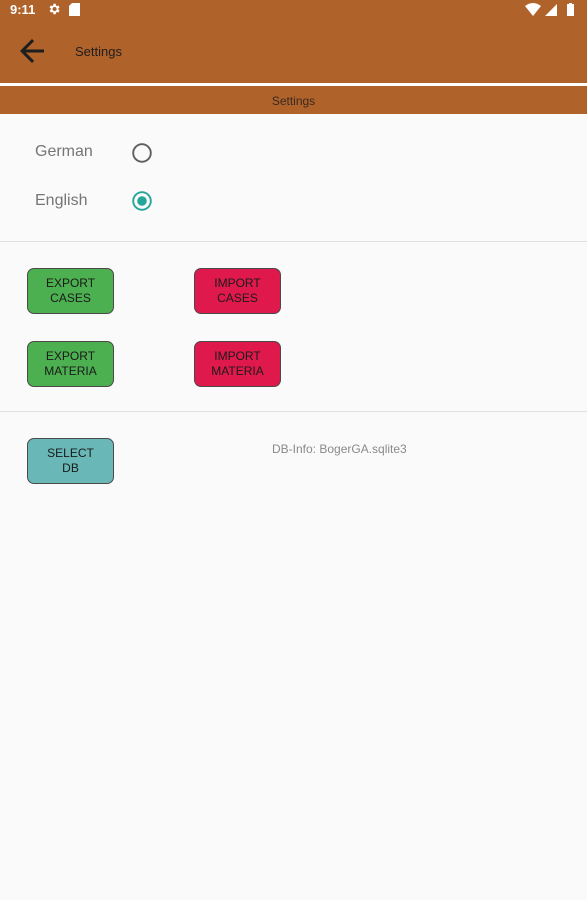 This screenshot has height=900, width=587. I want to click on section-header-label: Settings, so click(293, 101).